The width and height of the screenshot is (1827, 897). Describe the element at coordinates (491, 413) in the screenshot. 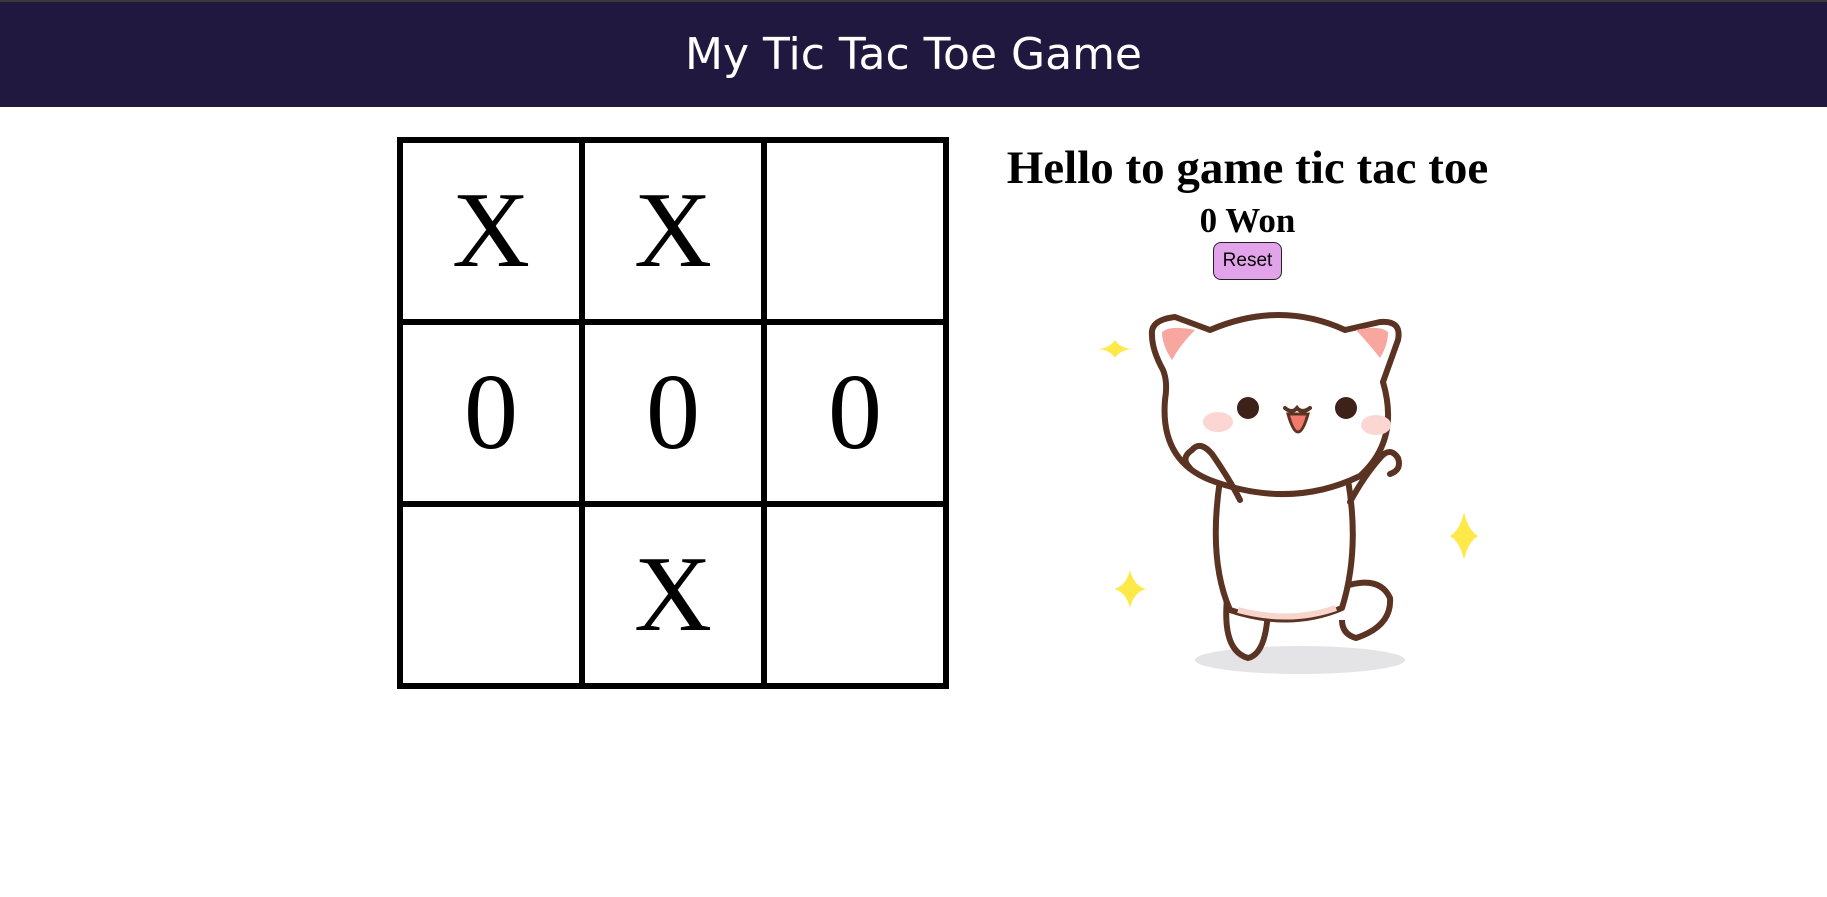

I see `board-cell-4: 0` at that location.